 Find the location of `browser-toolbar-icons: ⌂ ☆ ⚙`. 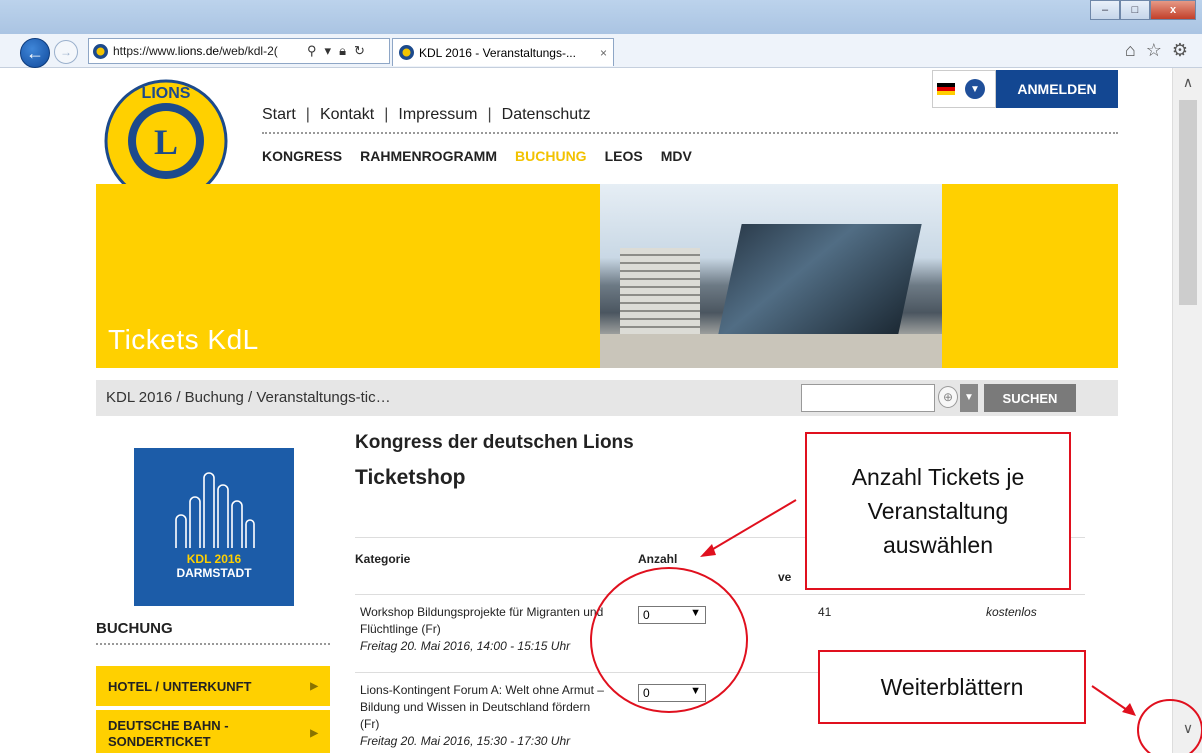

browser-toolbar-icons: ⌂ ☆ ⚙ is located at coordinates (1156, 50).